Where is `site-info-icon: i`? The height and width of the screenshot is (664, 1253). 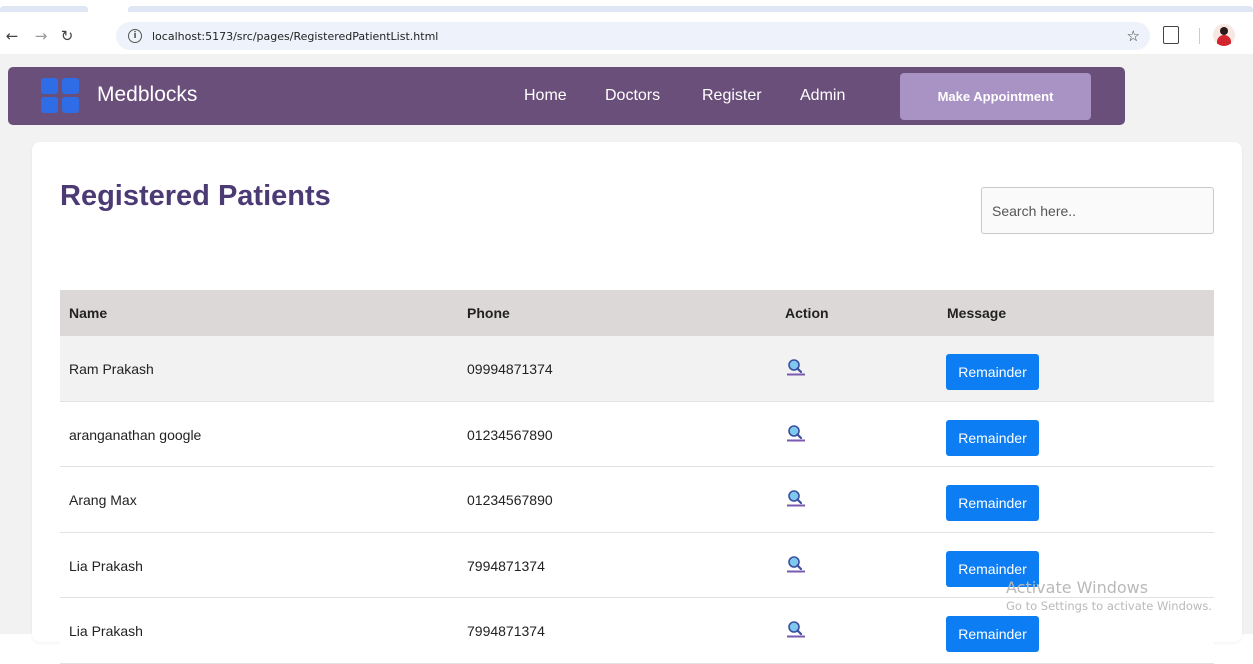
site-info-icon: i is located at coordinates (135, 36).